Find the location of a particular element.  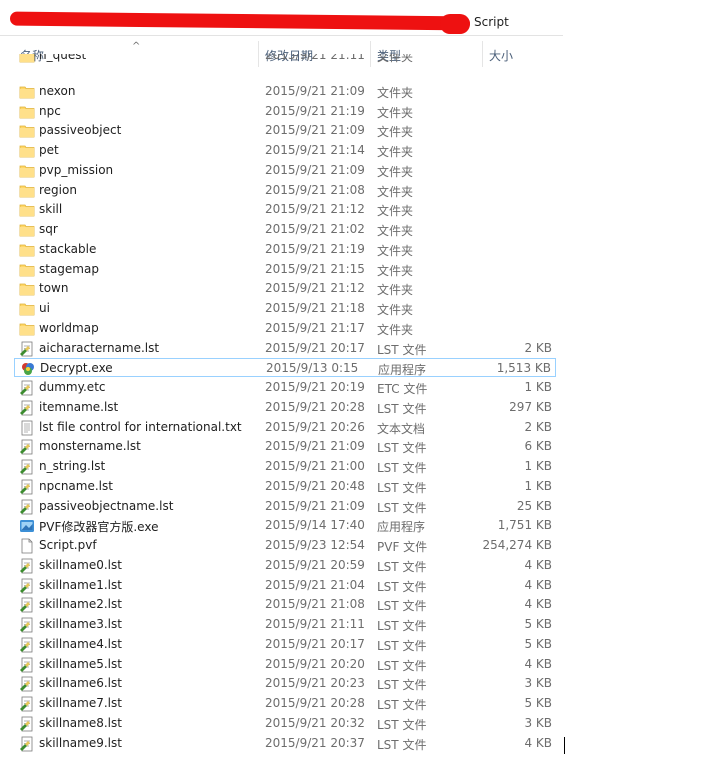

file-name: pet is located at coordinates (49, 150).